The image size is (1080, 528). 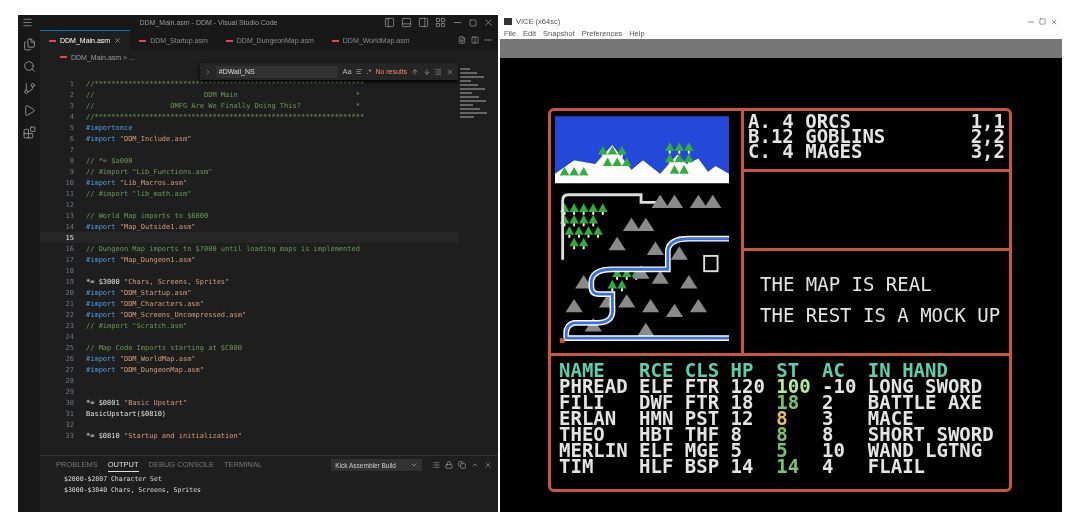 I want to click on close-tab-icon, so click(x=118, y=40).